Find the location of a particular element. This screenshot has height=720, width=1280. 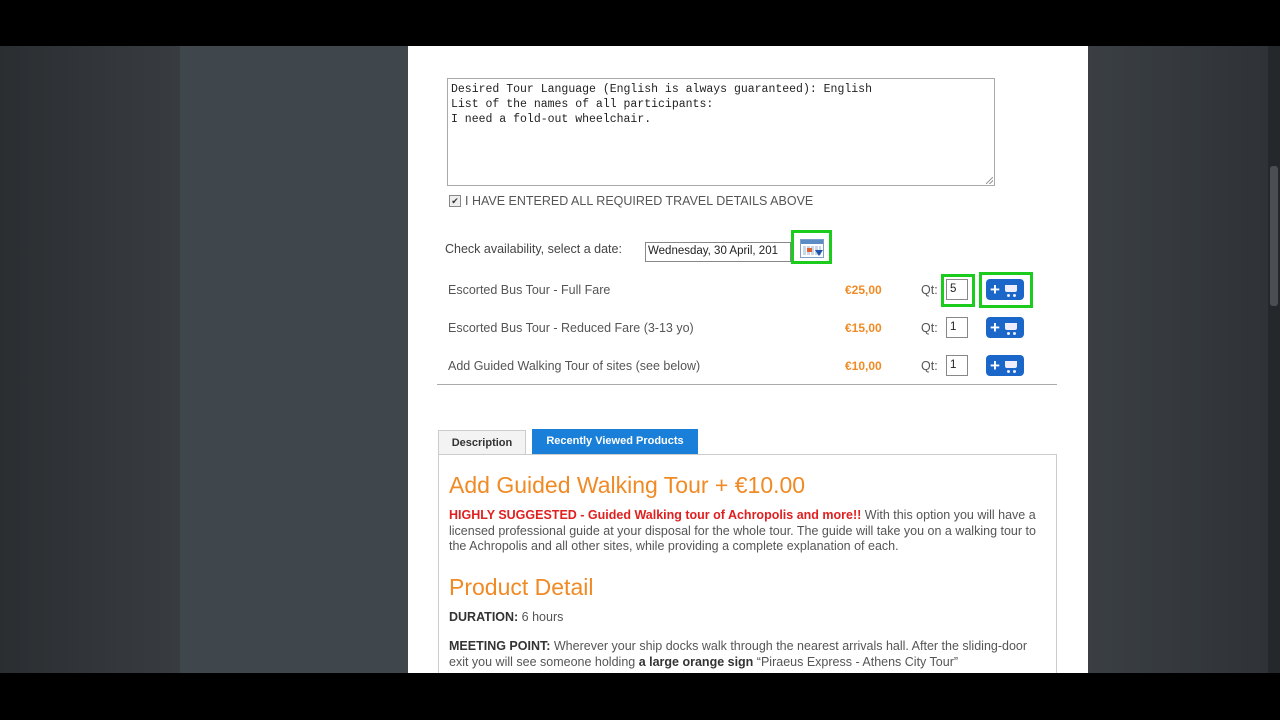

background-left is located at coordinates (90, 359).